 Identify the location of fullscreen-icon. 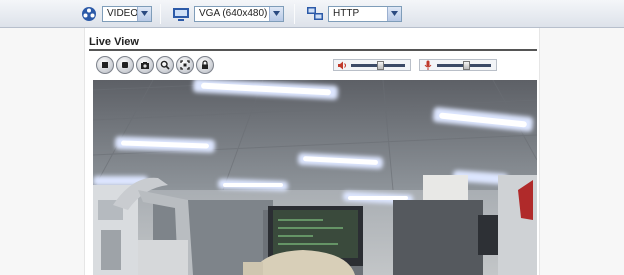
(185, 65).